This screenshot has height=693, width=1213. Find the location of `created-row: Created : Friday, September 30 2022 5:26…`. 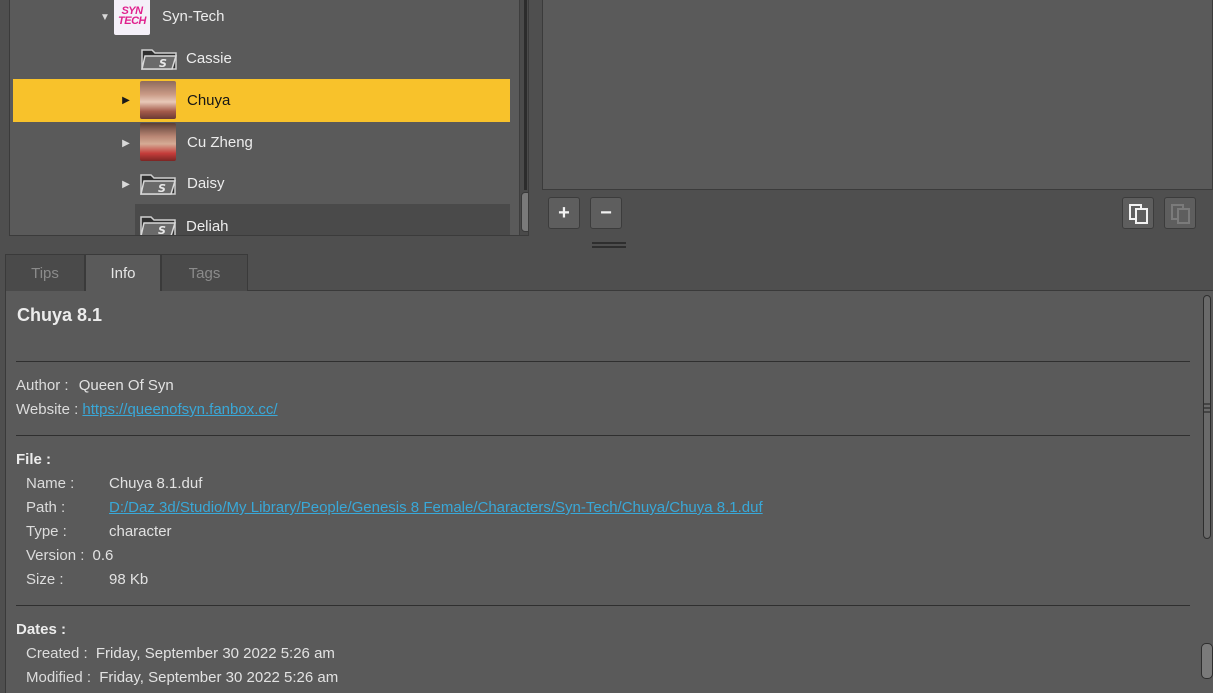

created-row: Created : Friday, September 30 2022 5:26… is located at coordinates (180, 653).